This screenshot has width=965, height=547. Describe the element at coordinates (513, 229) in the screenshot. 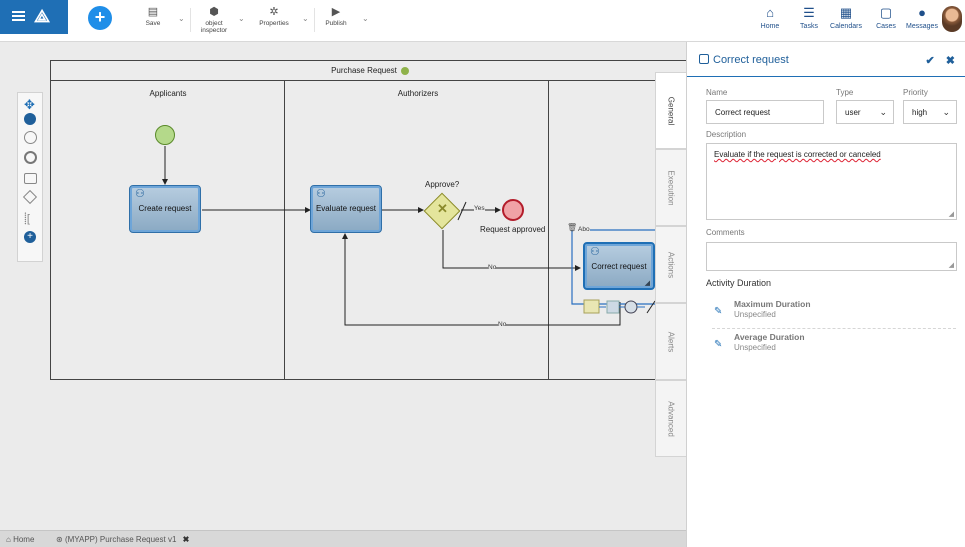

I see `end-event-label: Request approved` at that location.